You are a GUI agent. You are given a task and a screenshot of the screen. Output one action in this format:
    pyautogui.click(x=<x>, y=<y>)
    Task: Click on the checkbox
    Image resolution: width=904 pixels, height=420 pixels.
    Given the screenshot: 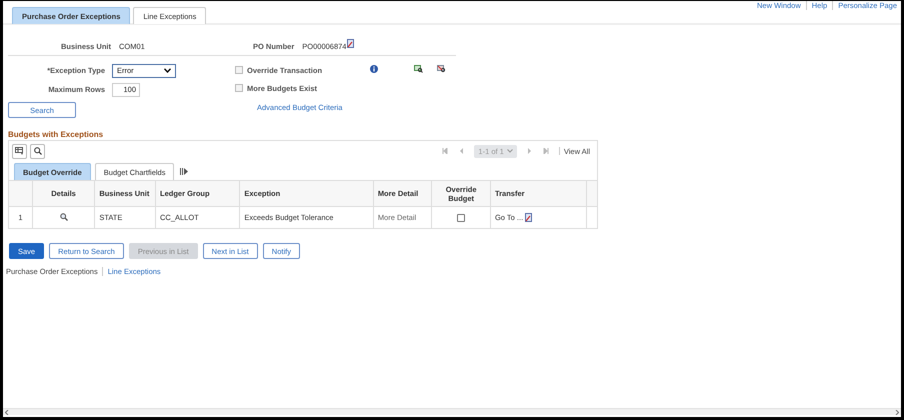 What is the action you would take?
    pyautogui.click(x=461, y=218)
    